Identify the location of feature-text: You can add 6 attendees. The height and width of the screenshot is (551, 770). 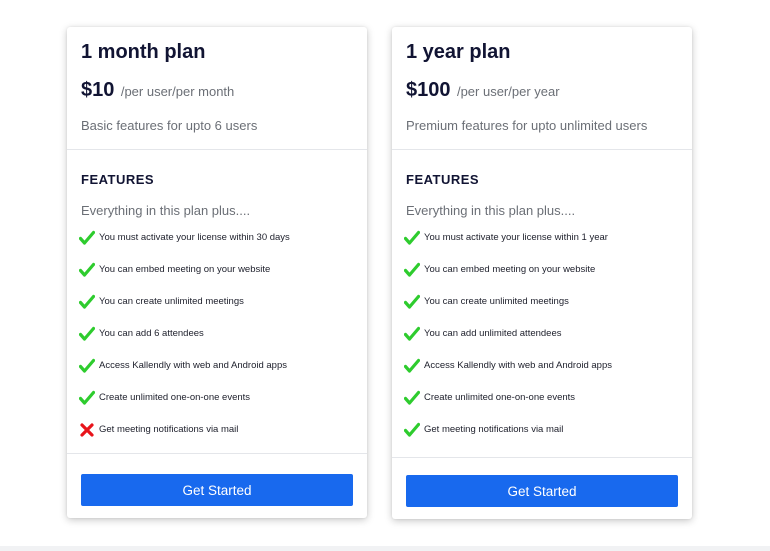
(151, 333).